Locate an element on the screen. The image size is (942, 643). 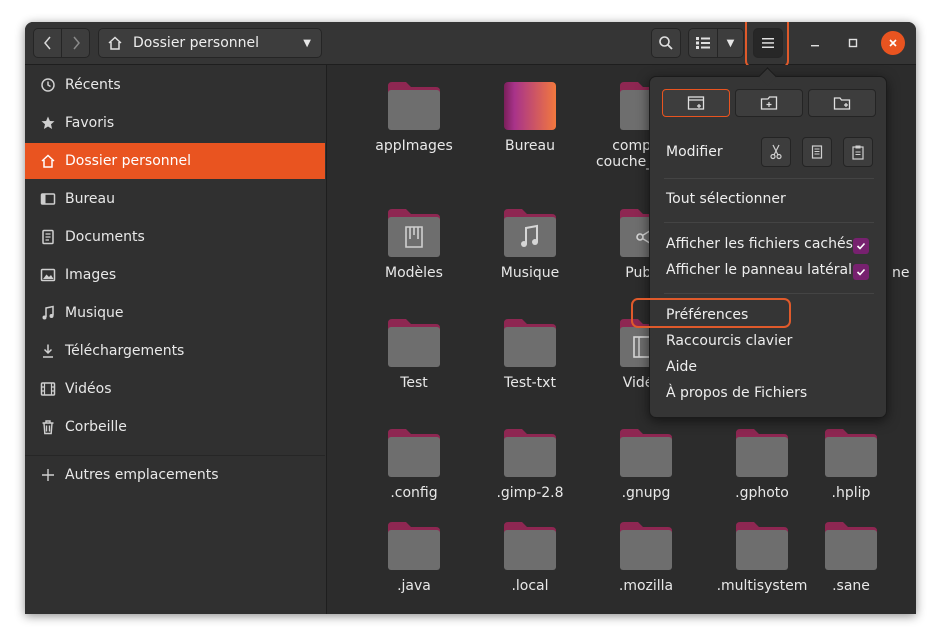
menu-item-show-sidebar: Afficher le panneau latéral is located at coordinates (759, 270).